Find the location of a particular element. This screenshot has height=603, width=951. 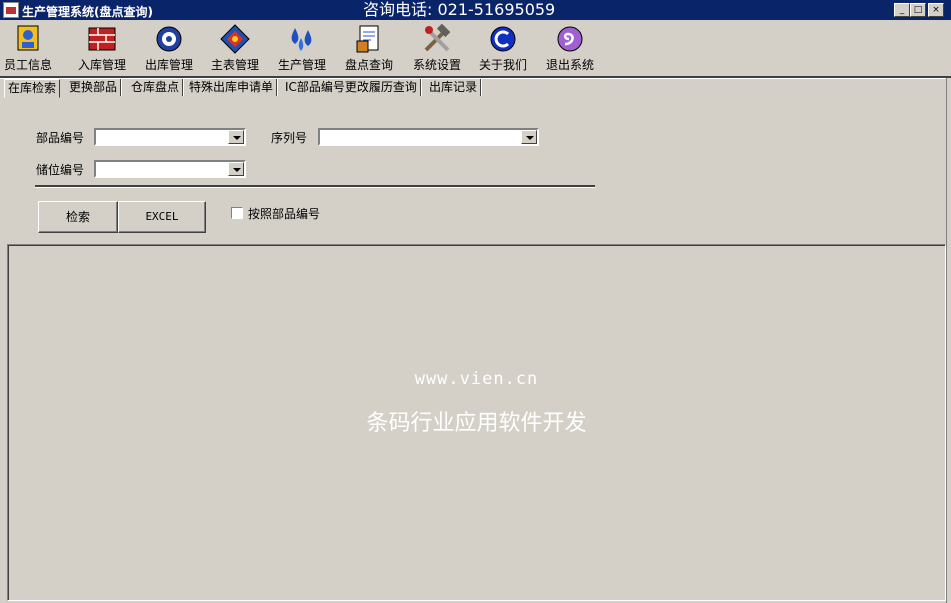

excel-export-button: EXCEL is located at coordinates (162, 217).